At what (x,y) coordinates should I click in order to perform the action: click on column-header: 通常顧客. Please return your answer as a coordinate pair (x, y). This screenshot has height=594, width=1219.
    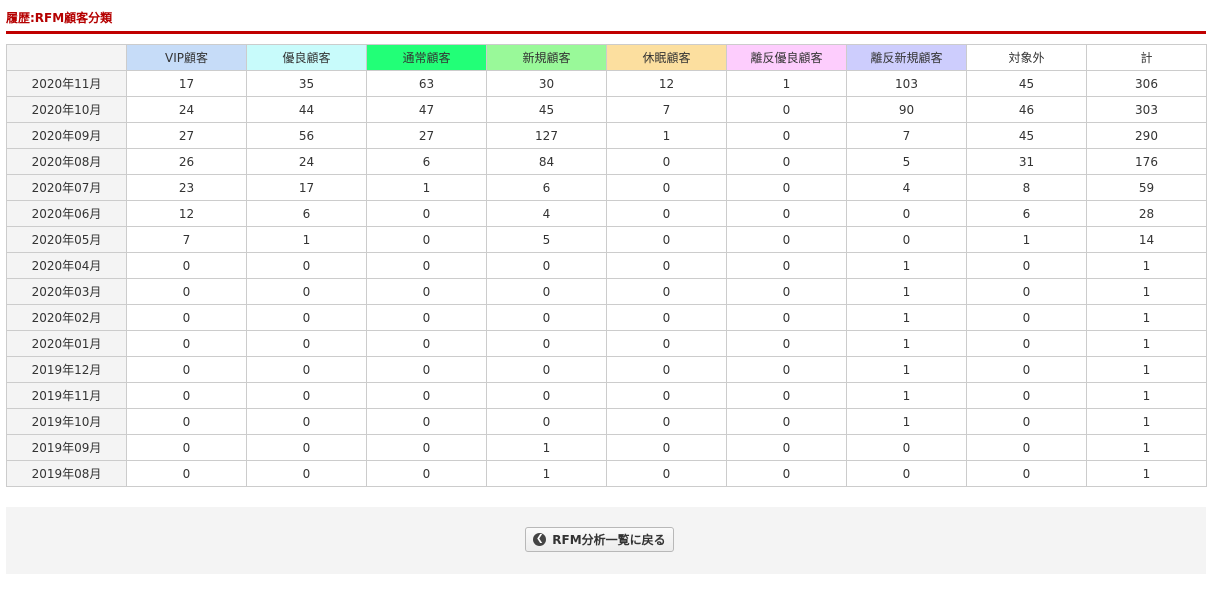
    Looking at the image, I should click on (426, 57).